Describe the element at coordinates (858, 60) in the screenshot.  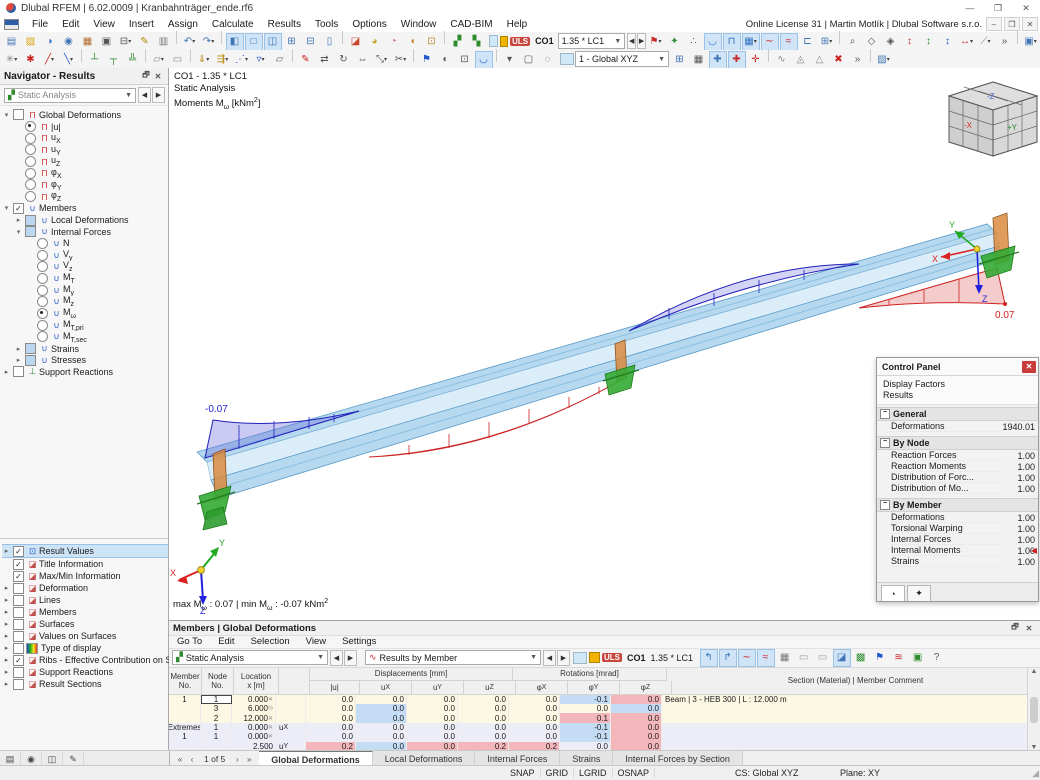
I see `more-tools2-icon: »` at that location.